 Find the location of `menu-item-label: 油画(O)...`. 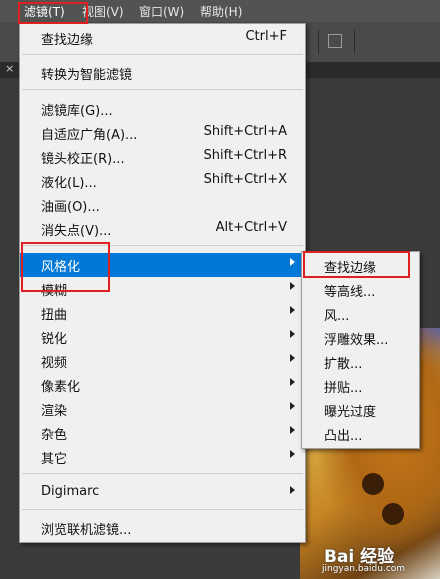

menu-item-label: 油画(O)... is located at coordinates (70, 207).